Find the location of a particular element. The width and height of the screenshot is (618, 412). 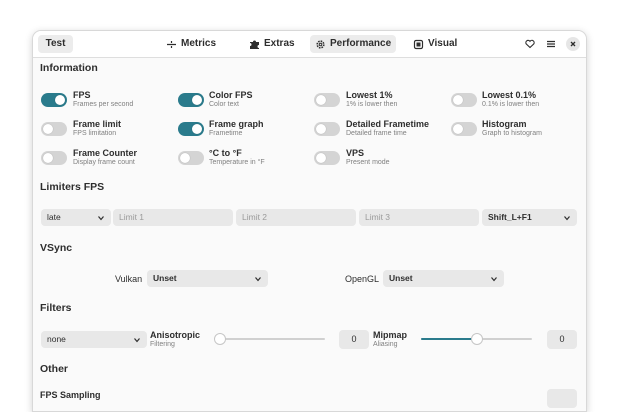

tab-performance: Performance is located at coordinates (353, 44).